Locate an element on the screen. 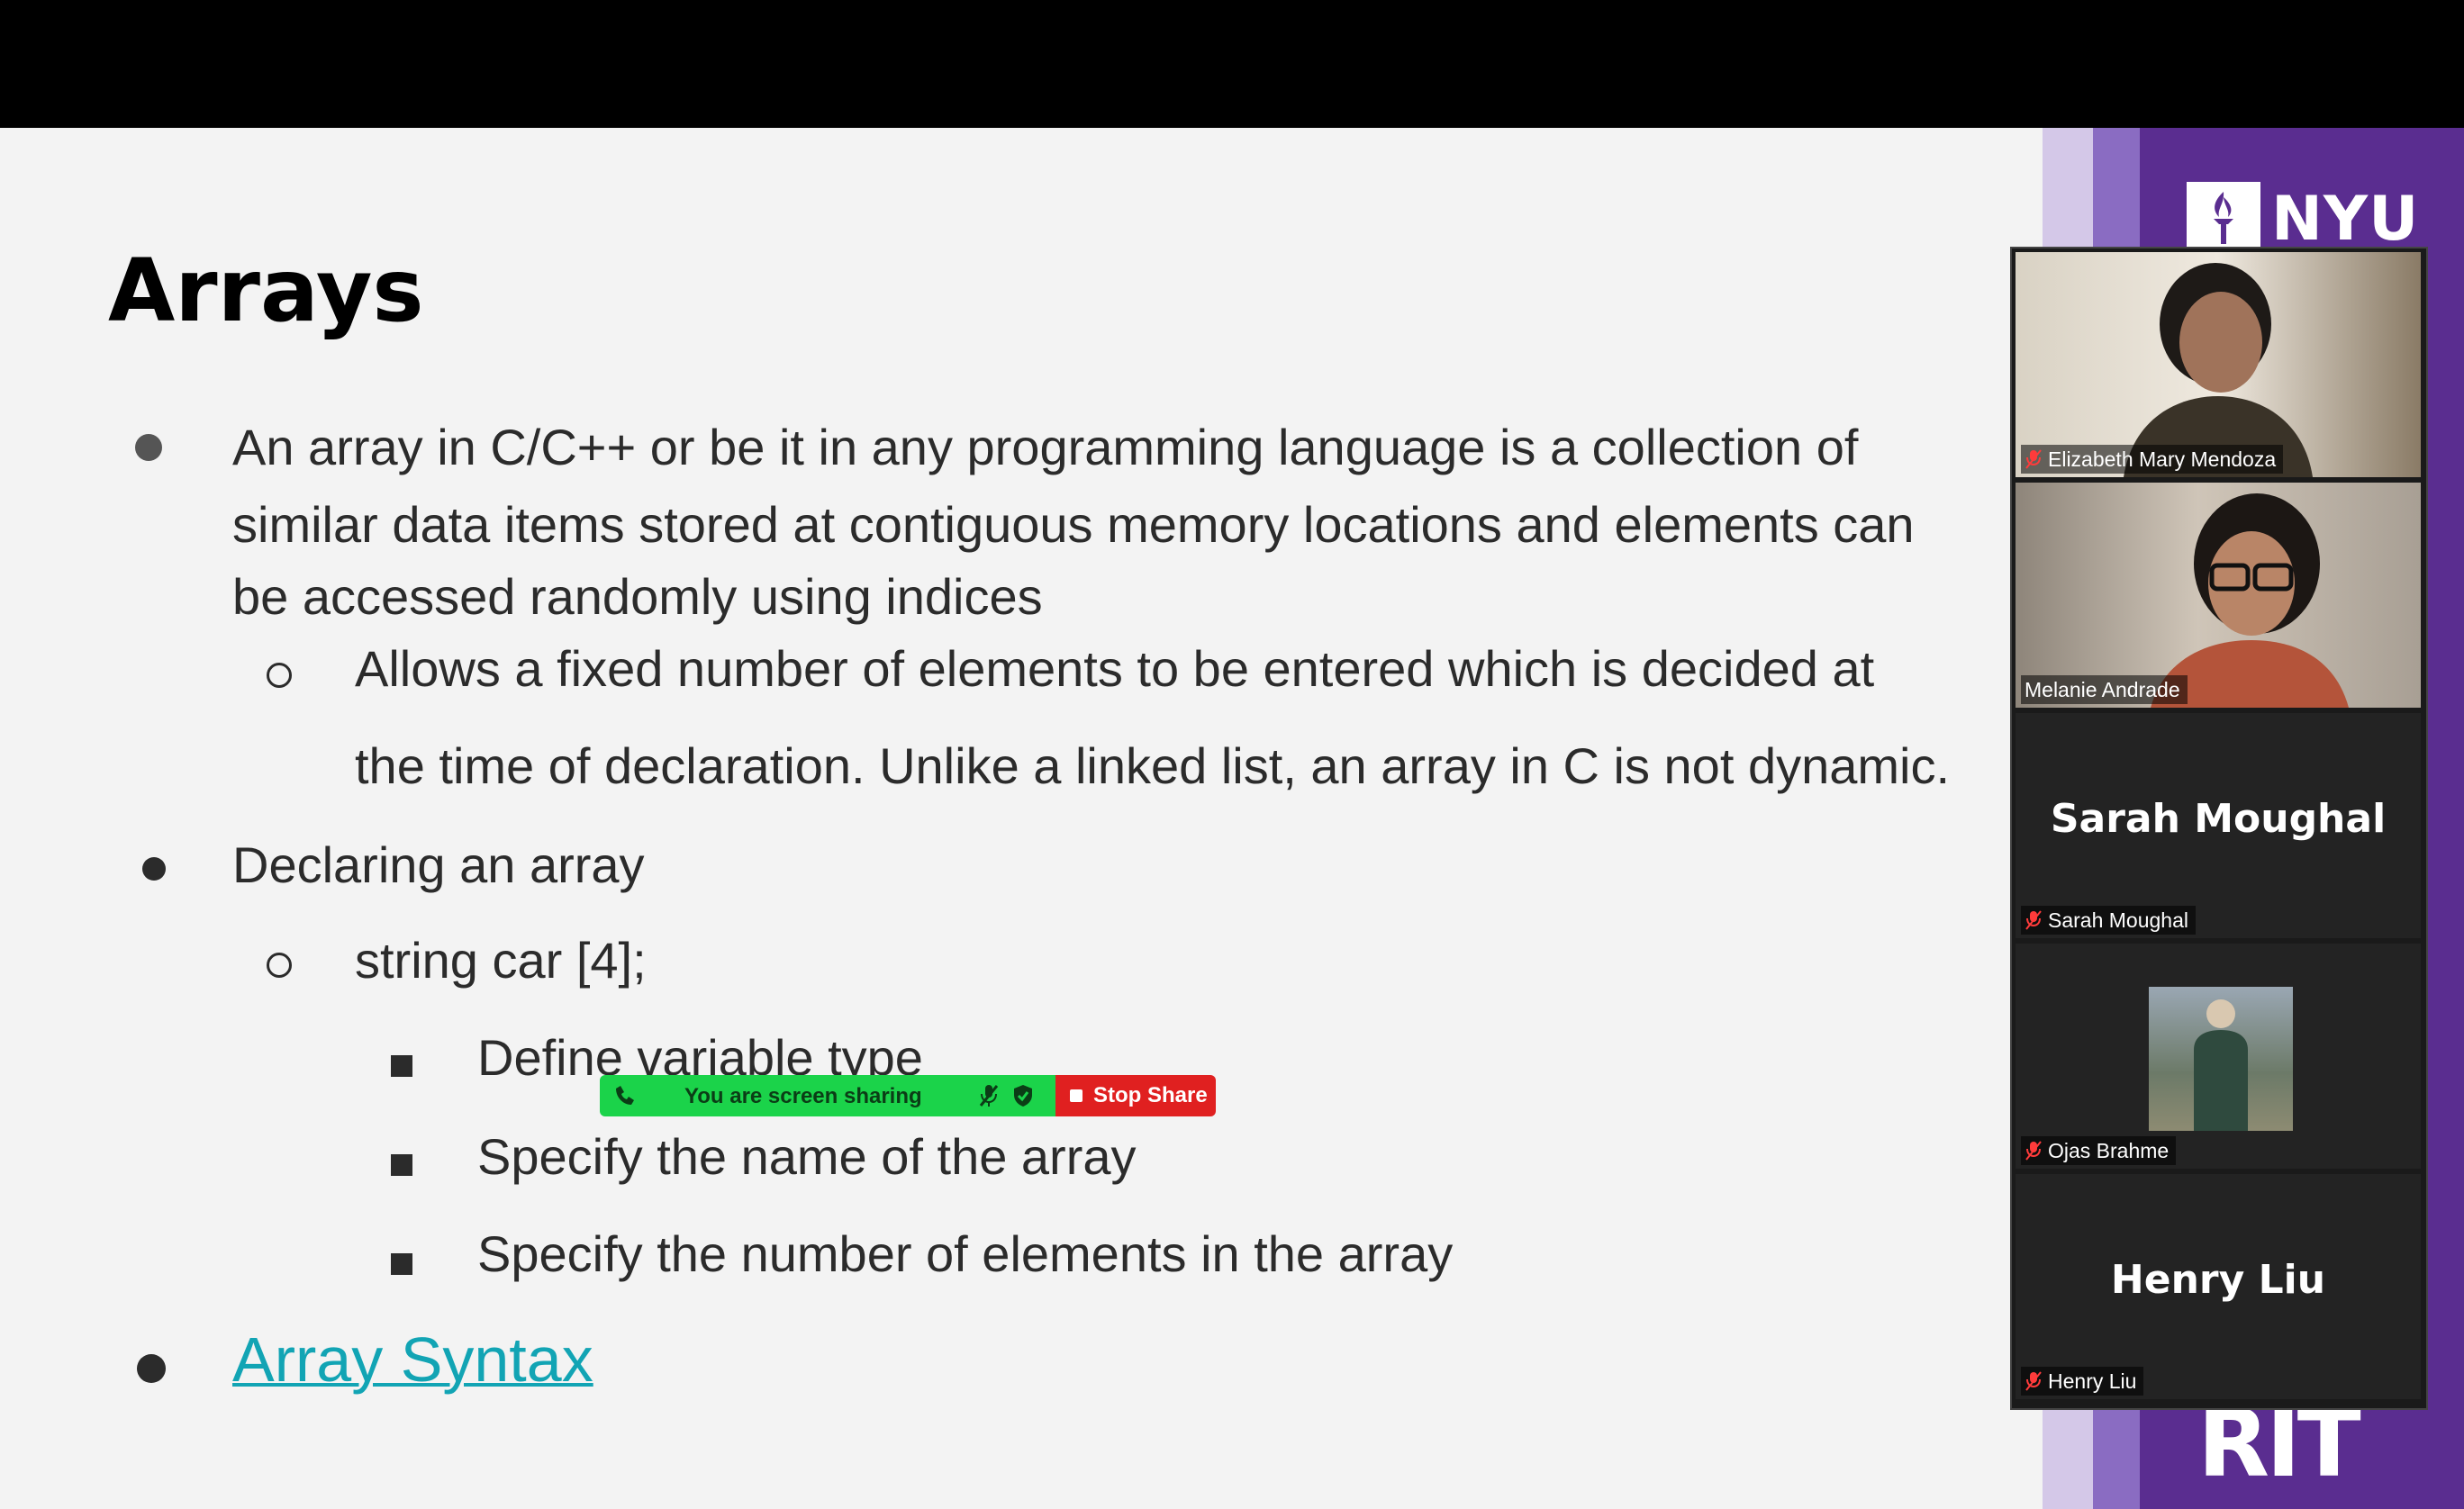  participant-name: Melanie Andrade is located at coordinates (2102, 689).